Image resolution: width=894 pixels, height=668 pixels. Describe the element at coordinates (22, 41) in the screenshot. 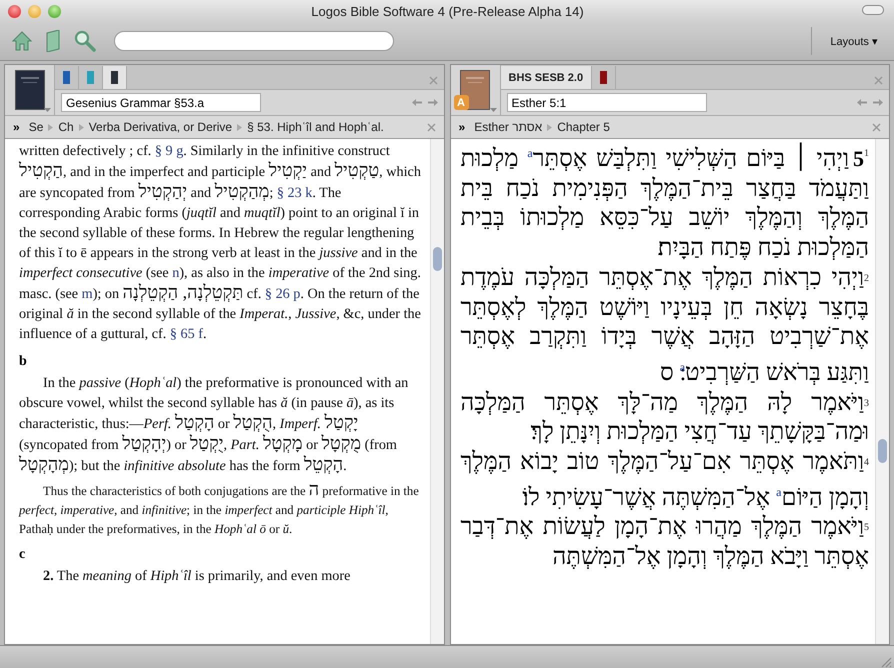

I see `home-icon` at that location.